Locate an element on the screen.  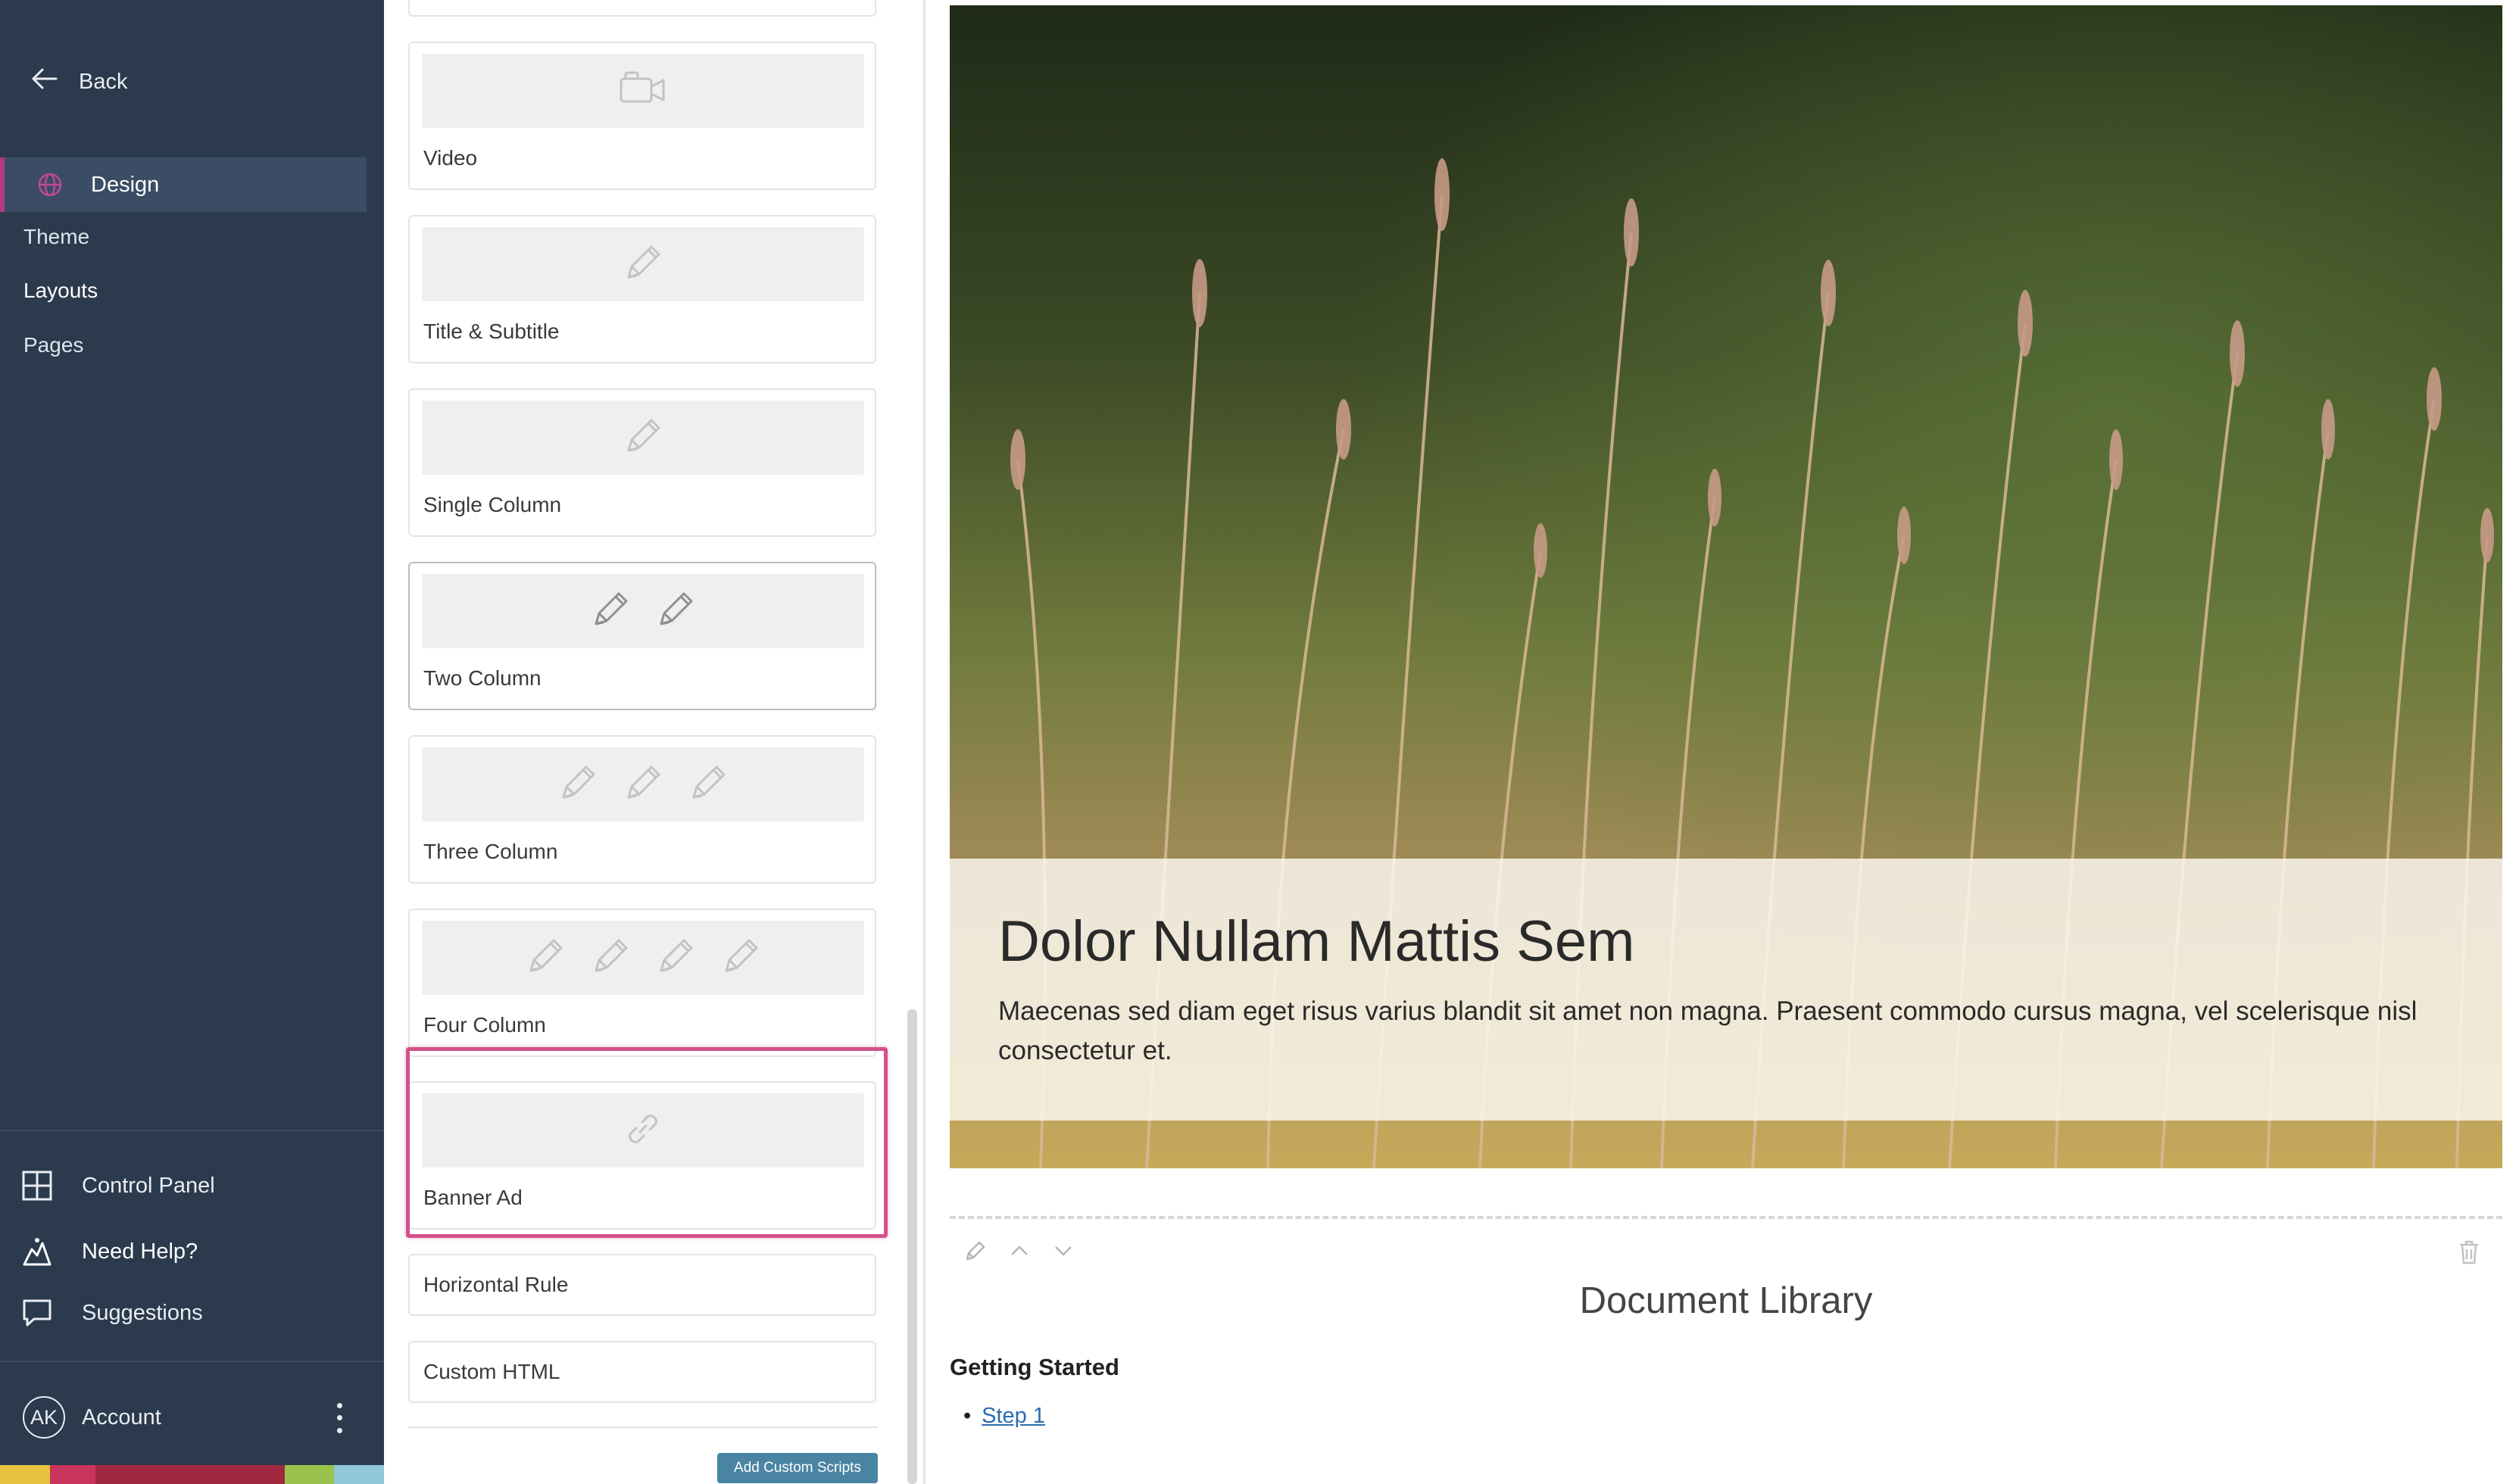
suggestions-link: Suggestions is located at coordinates (110, 1313).